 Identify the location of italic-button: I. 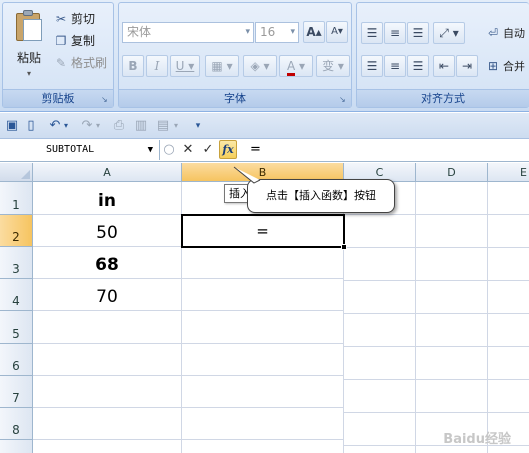
(157, 66).